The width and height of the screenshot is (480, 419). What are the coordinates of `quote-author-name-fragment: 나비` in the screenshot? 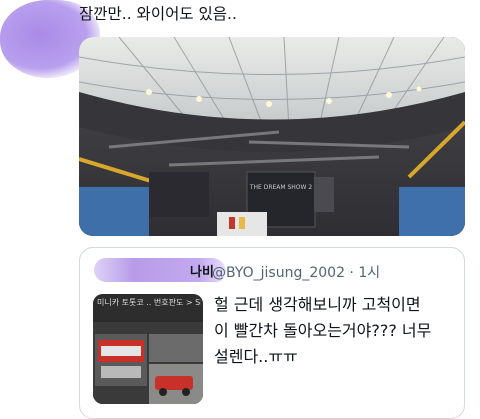 It's located at (202, 272).